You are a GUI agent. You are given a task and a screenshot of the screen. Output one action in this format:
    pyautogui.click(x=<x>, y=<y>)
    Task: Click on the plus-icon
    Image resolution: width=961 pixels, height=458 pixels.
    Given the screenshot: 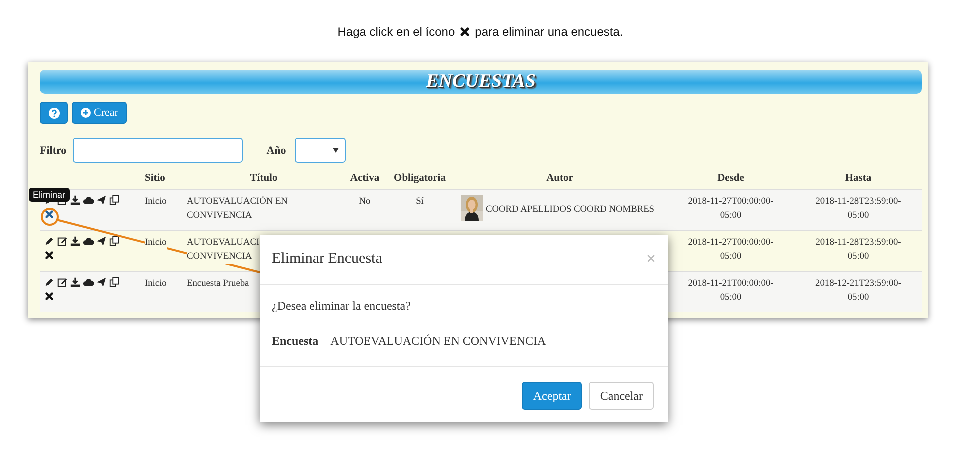 What is the action you would take?
    pyautogui.click(x=86, y=113)
    